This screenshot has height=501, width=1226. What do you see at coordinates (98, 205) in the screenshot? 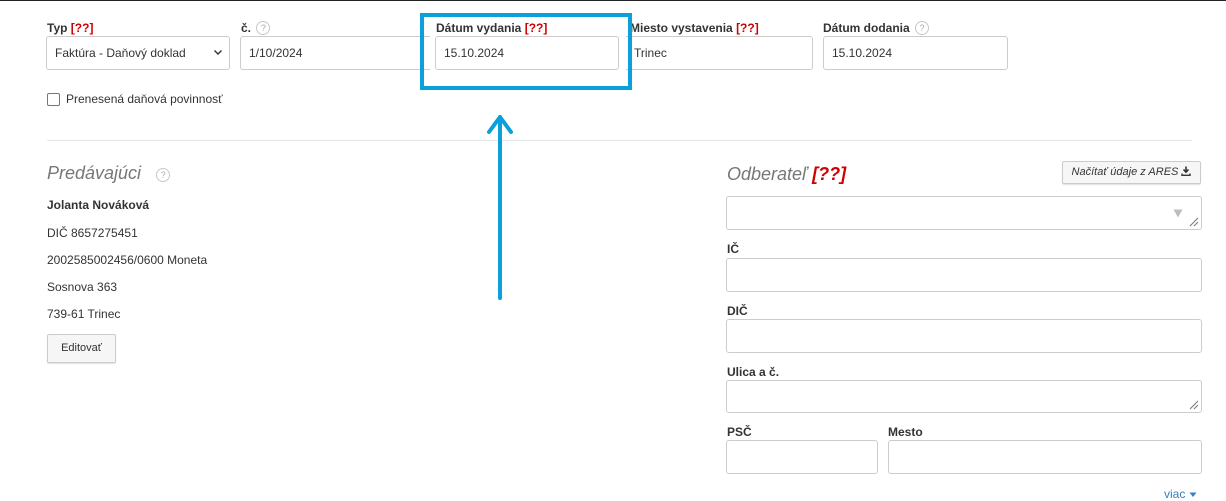
I see `seller-name: Jolanta Nováková` at bounding box center [98, 205].